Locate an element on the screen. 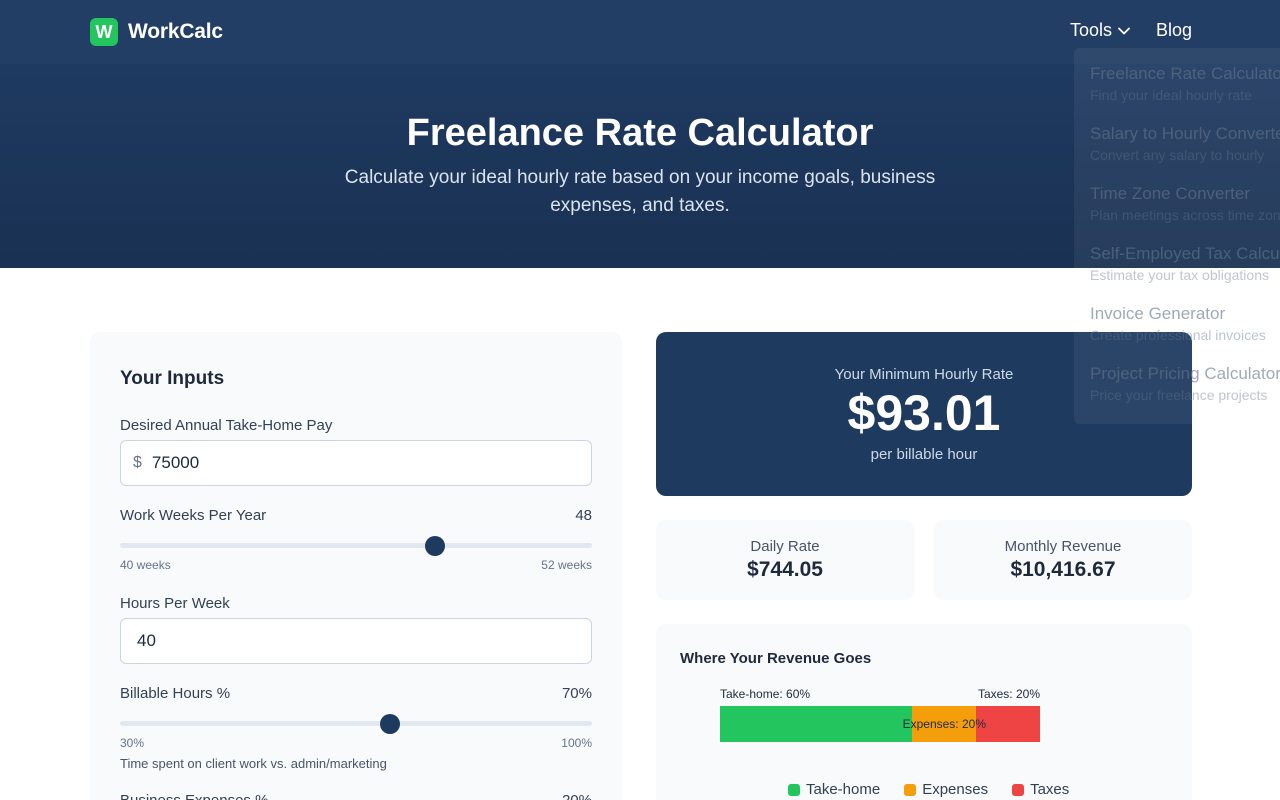  dropdown-item-title: Freelance Rate Calculator is located at coordinates (1185, 73).